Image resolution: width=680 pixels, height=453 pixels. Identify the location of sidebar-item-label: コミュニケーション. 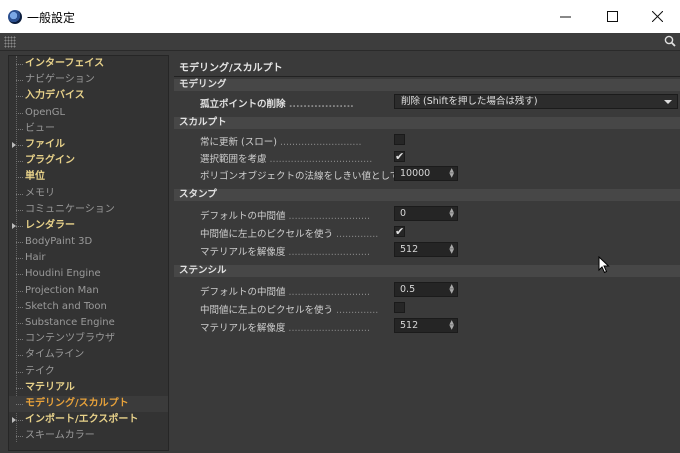
(70, 209).